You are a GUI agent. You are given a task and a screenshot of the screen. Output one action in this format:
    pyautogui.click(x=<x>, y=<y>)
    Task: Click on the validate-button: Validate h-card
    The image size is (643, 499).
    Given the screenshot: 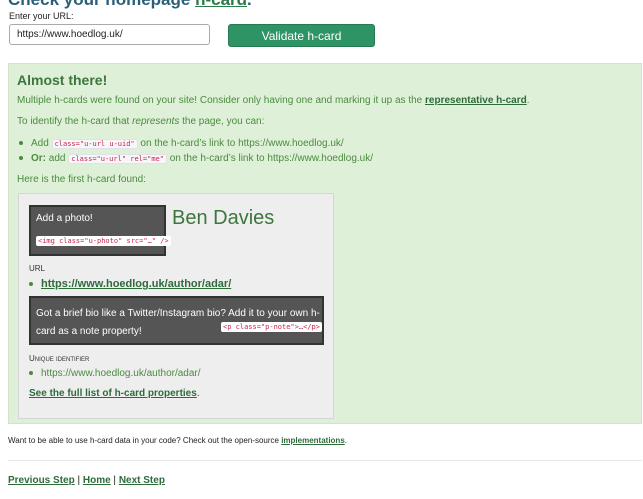 What is the action you would take?
    pyautogui.click(x=301, y=35)
    